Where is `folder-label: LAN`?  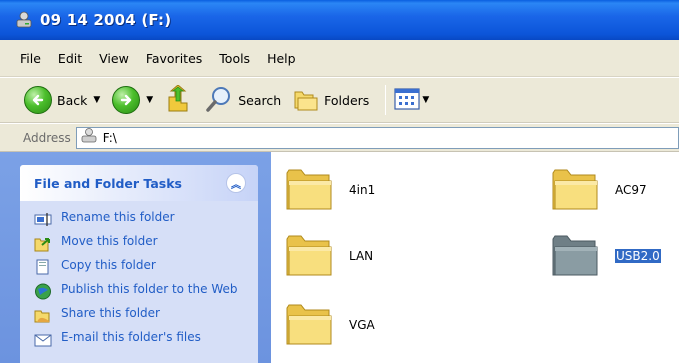
folder-label: LAN is located at coordinates (361, 255).